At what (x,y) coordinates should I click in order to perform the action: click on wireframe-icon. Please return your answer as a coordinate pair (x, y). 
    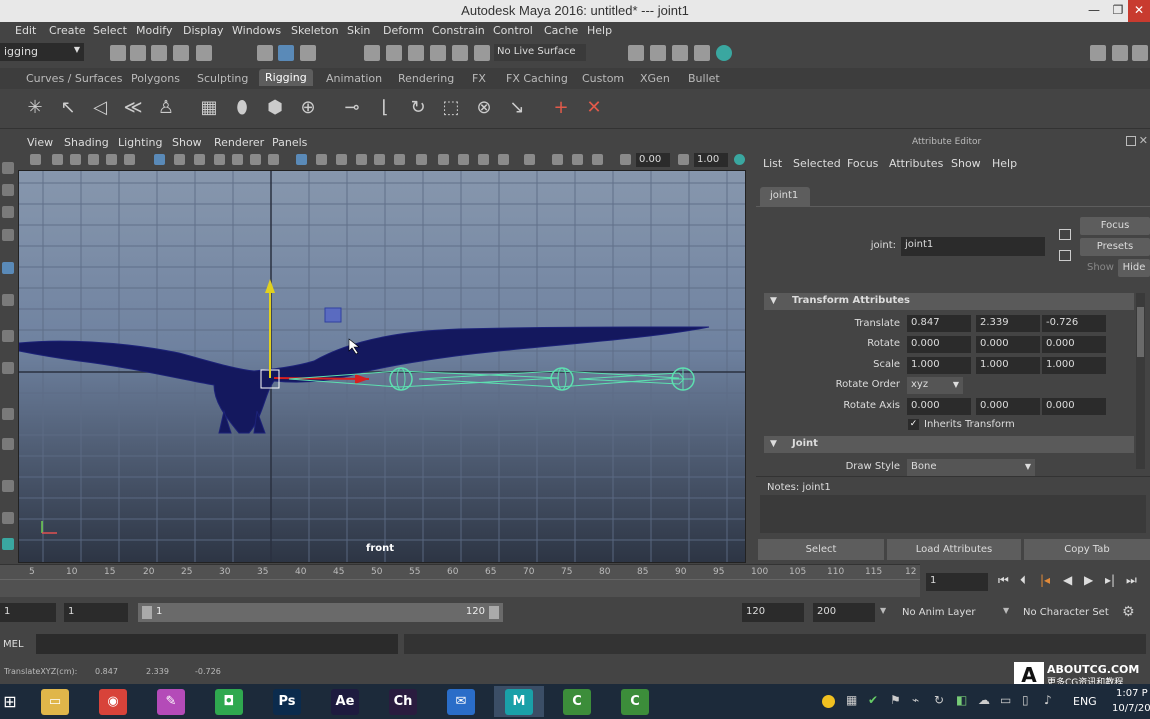
    Looking at the image, I should click on (301, 159).